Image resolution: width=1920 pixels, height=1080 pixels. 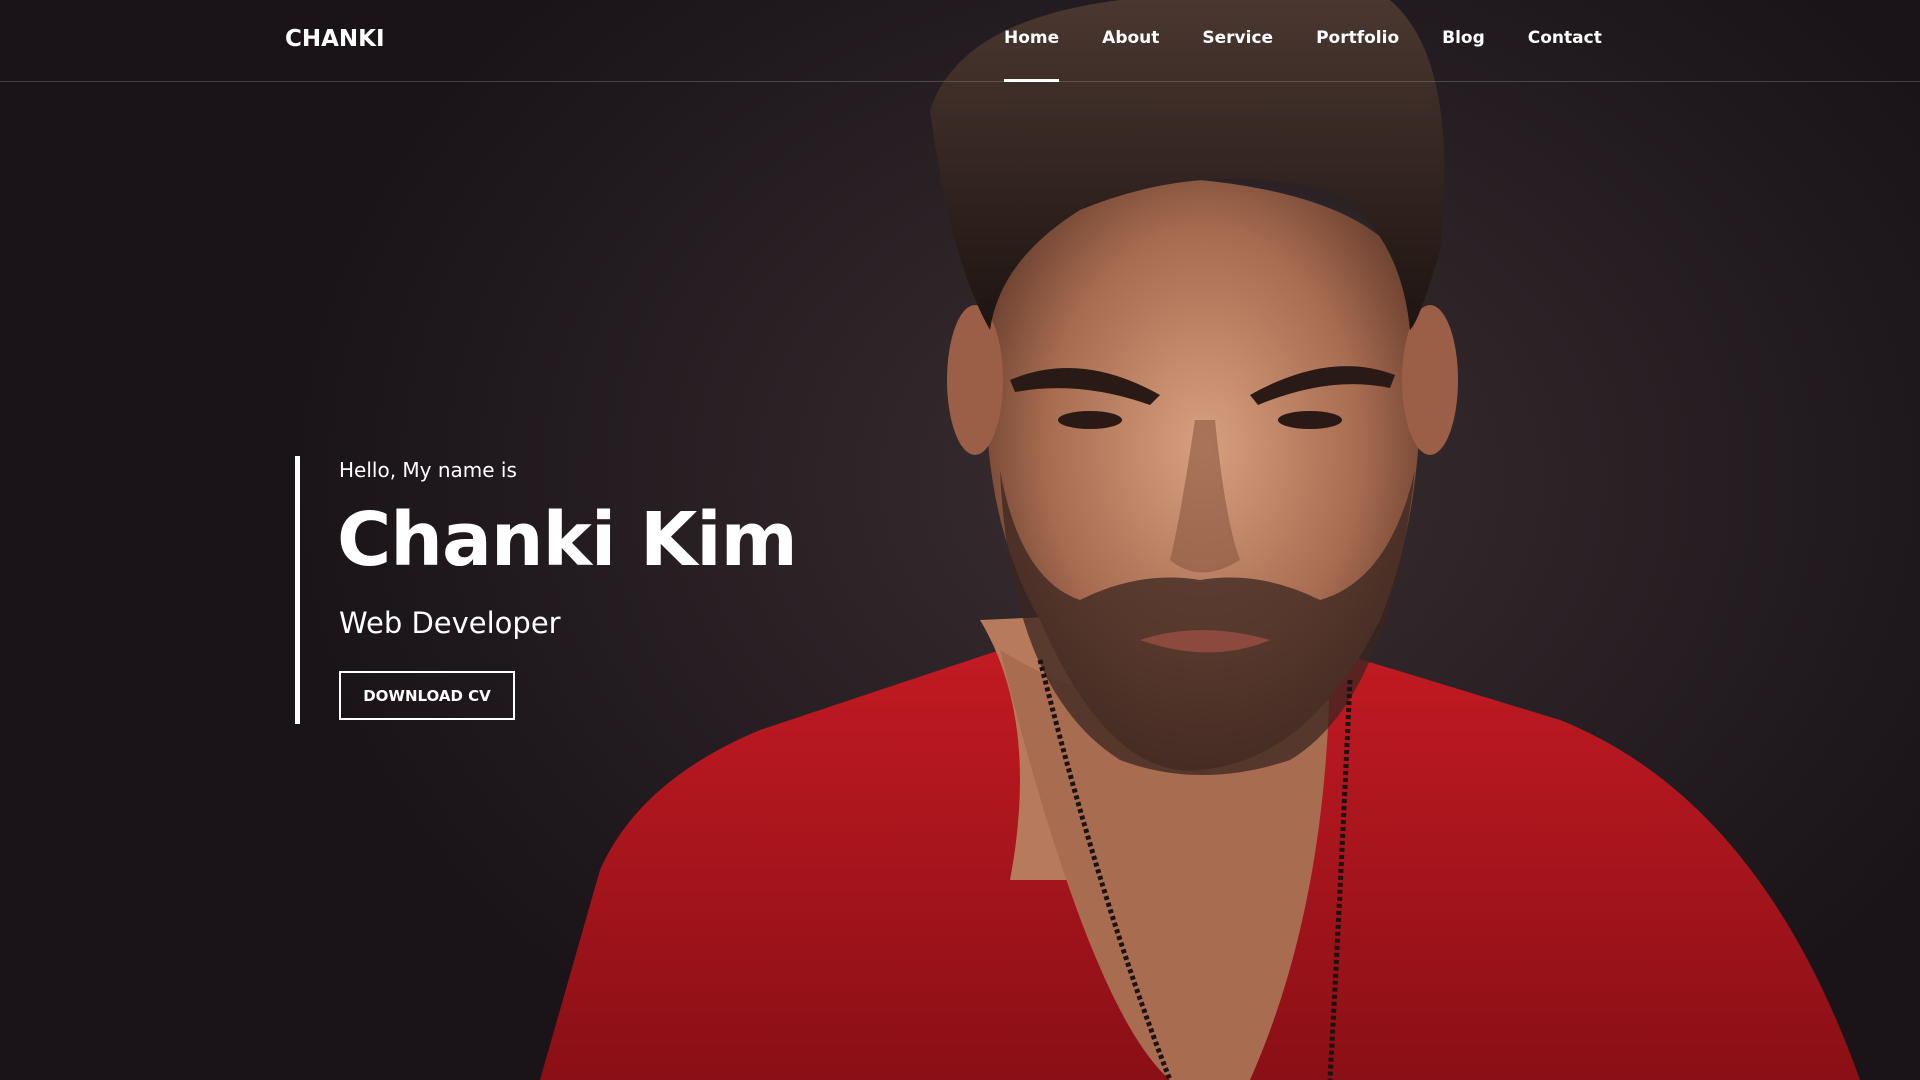 What do you see at coordinates (1357, 54) in the screenshot?
I see `nav-item-portfolio: Portfolio` at bounding box center [1357, 54].